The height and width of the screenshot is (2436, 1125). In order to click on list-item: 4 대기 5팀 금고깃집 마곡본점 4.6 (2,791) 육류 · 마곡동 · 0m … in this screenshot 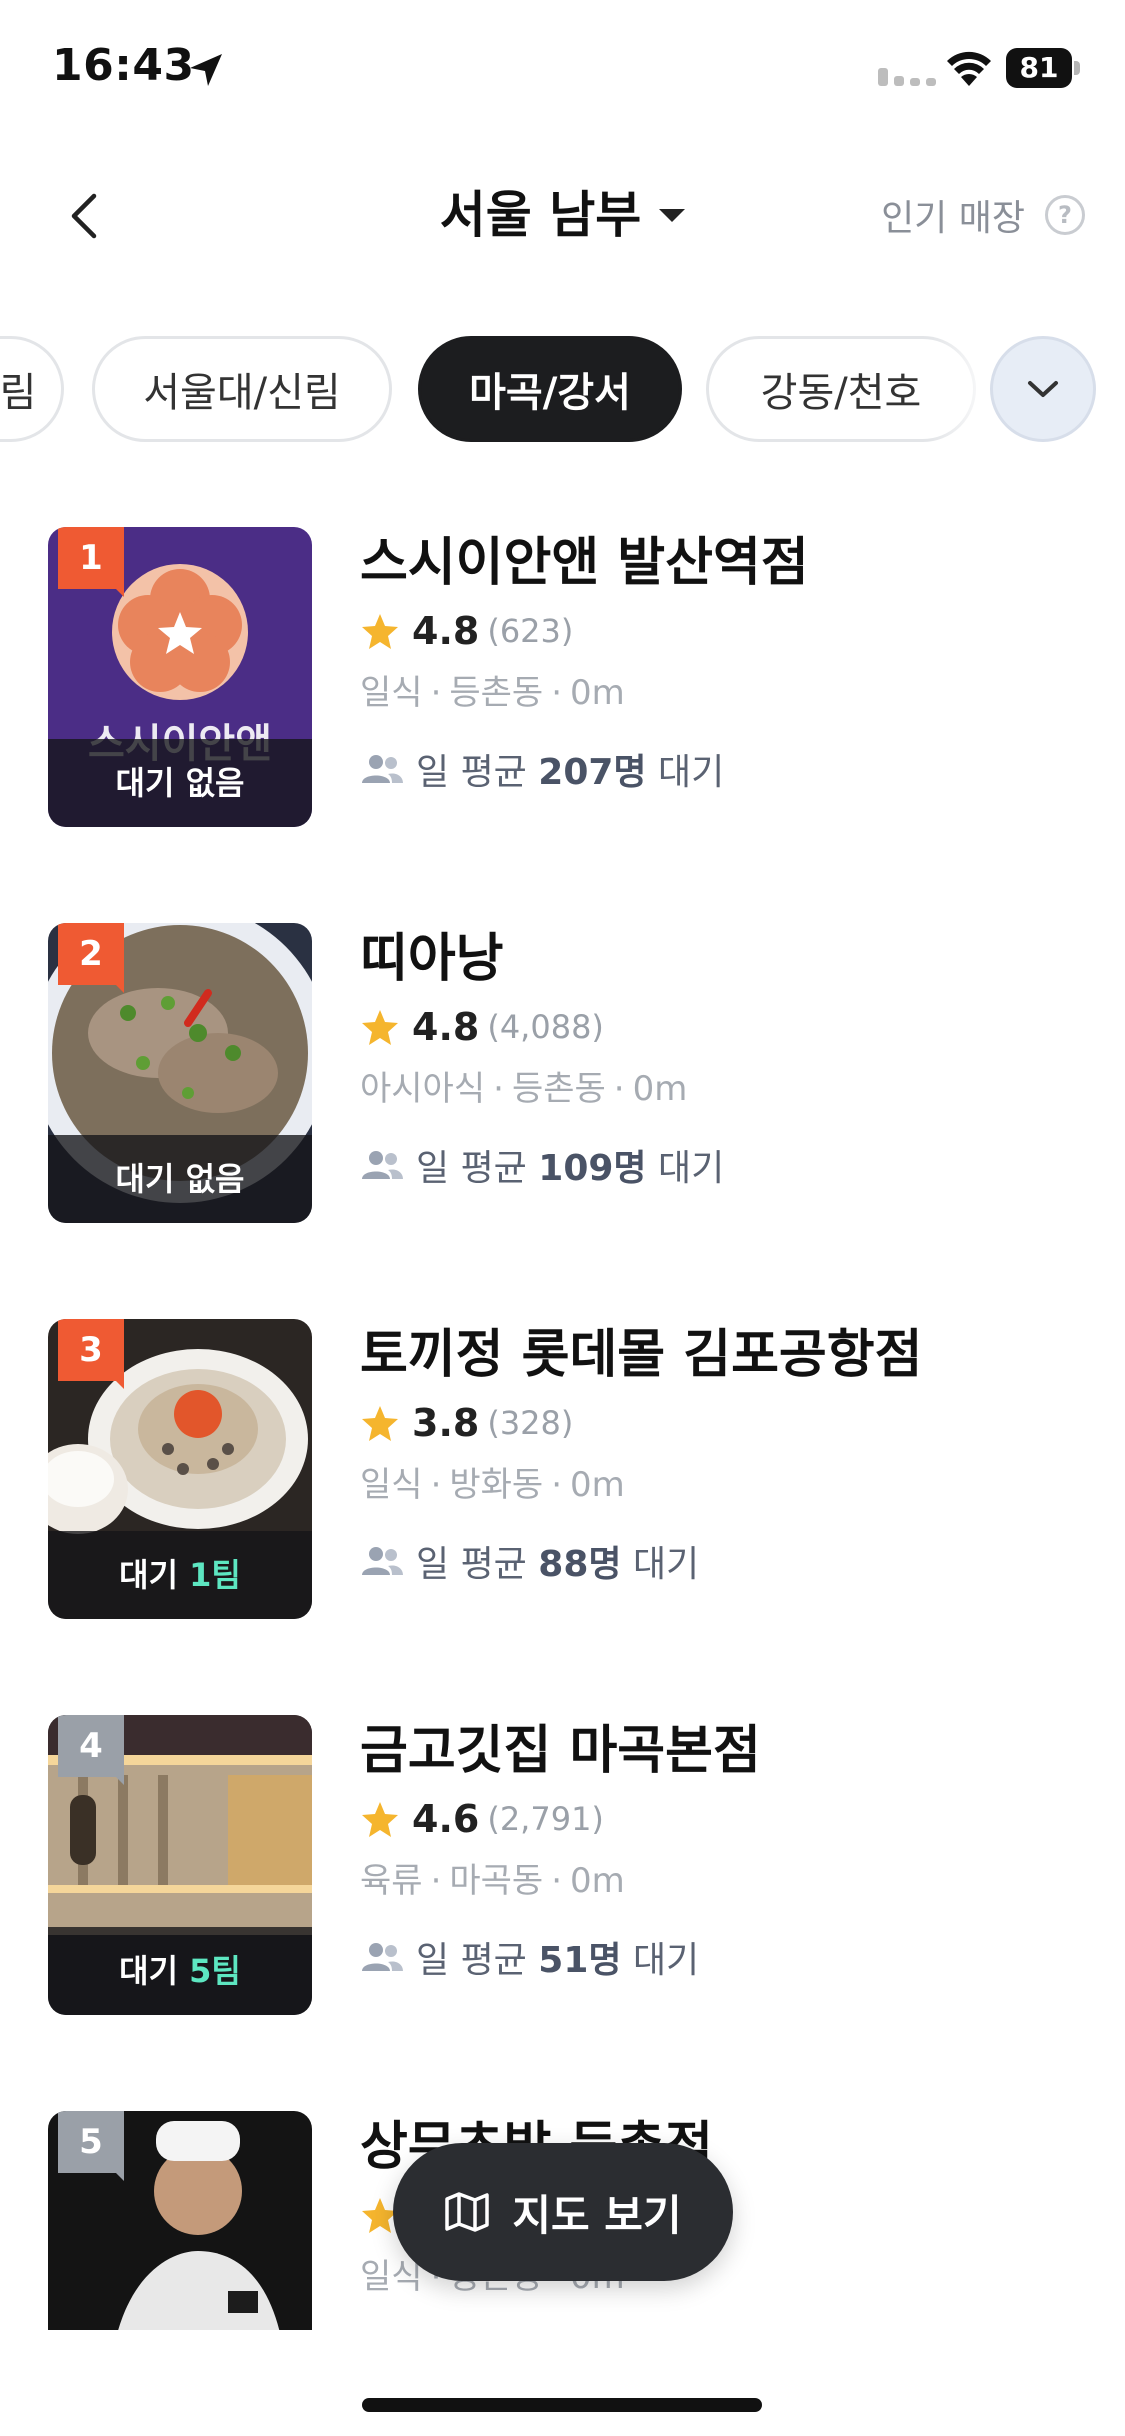, I will do `click(562, 1865)`.